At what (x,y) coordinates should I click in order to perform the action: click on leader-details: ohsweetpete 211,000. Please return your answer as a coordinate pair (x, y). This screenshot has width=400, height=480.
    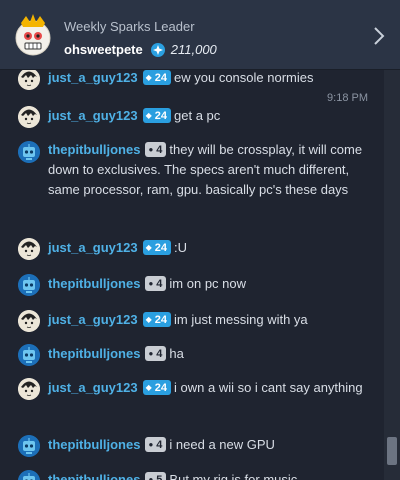
    Looking at the image, I should click on (140, 49).